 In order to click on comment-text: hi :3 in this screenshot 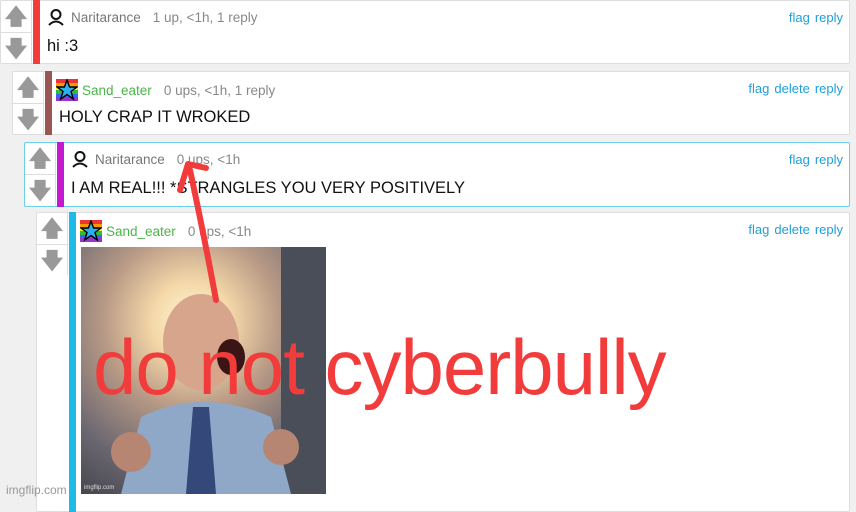, I will do `click(63, 46)`.